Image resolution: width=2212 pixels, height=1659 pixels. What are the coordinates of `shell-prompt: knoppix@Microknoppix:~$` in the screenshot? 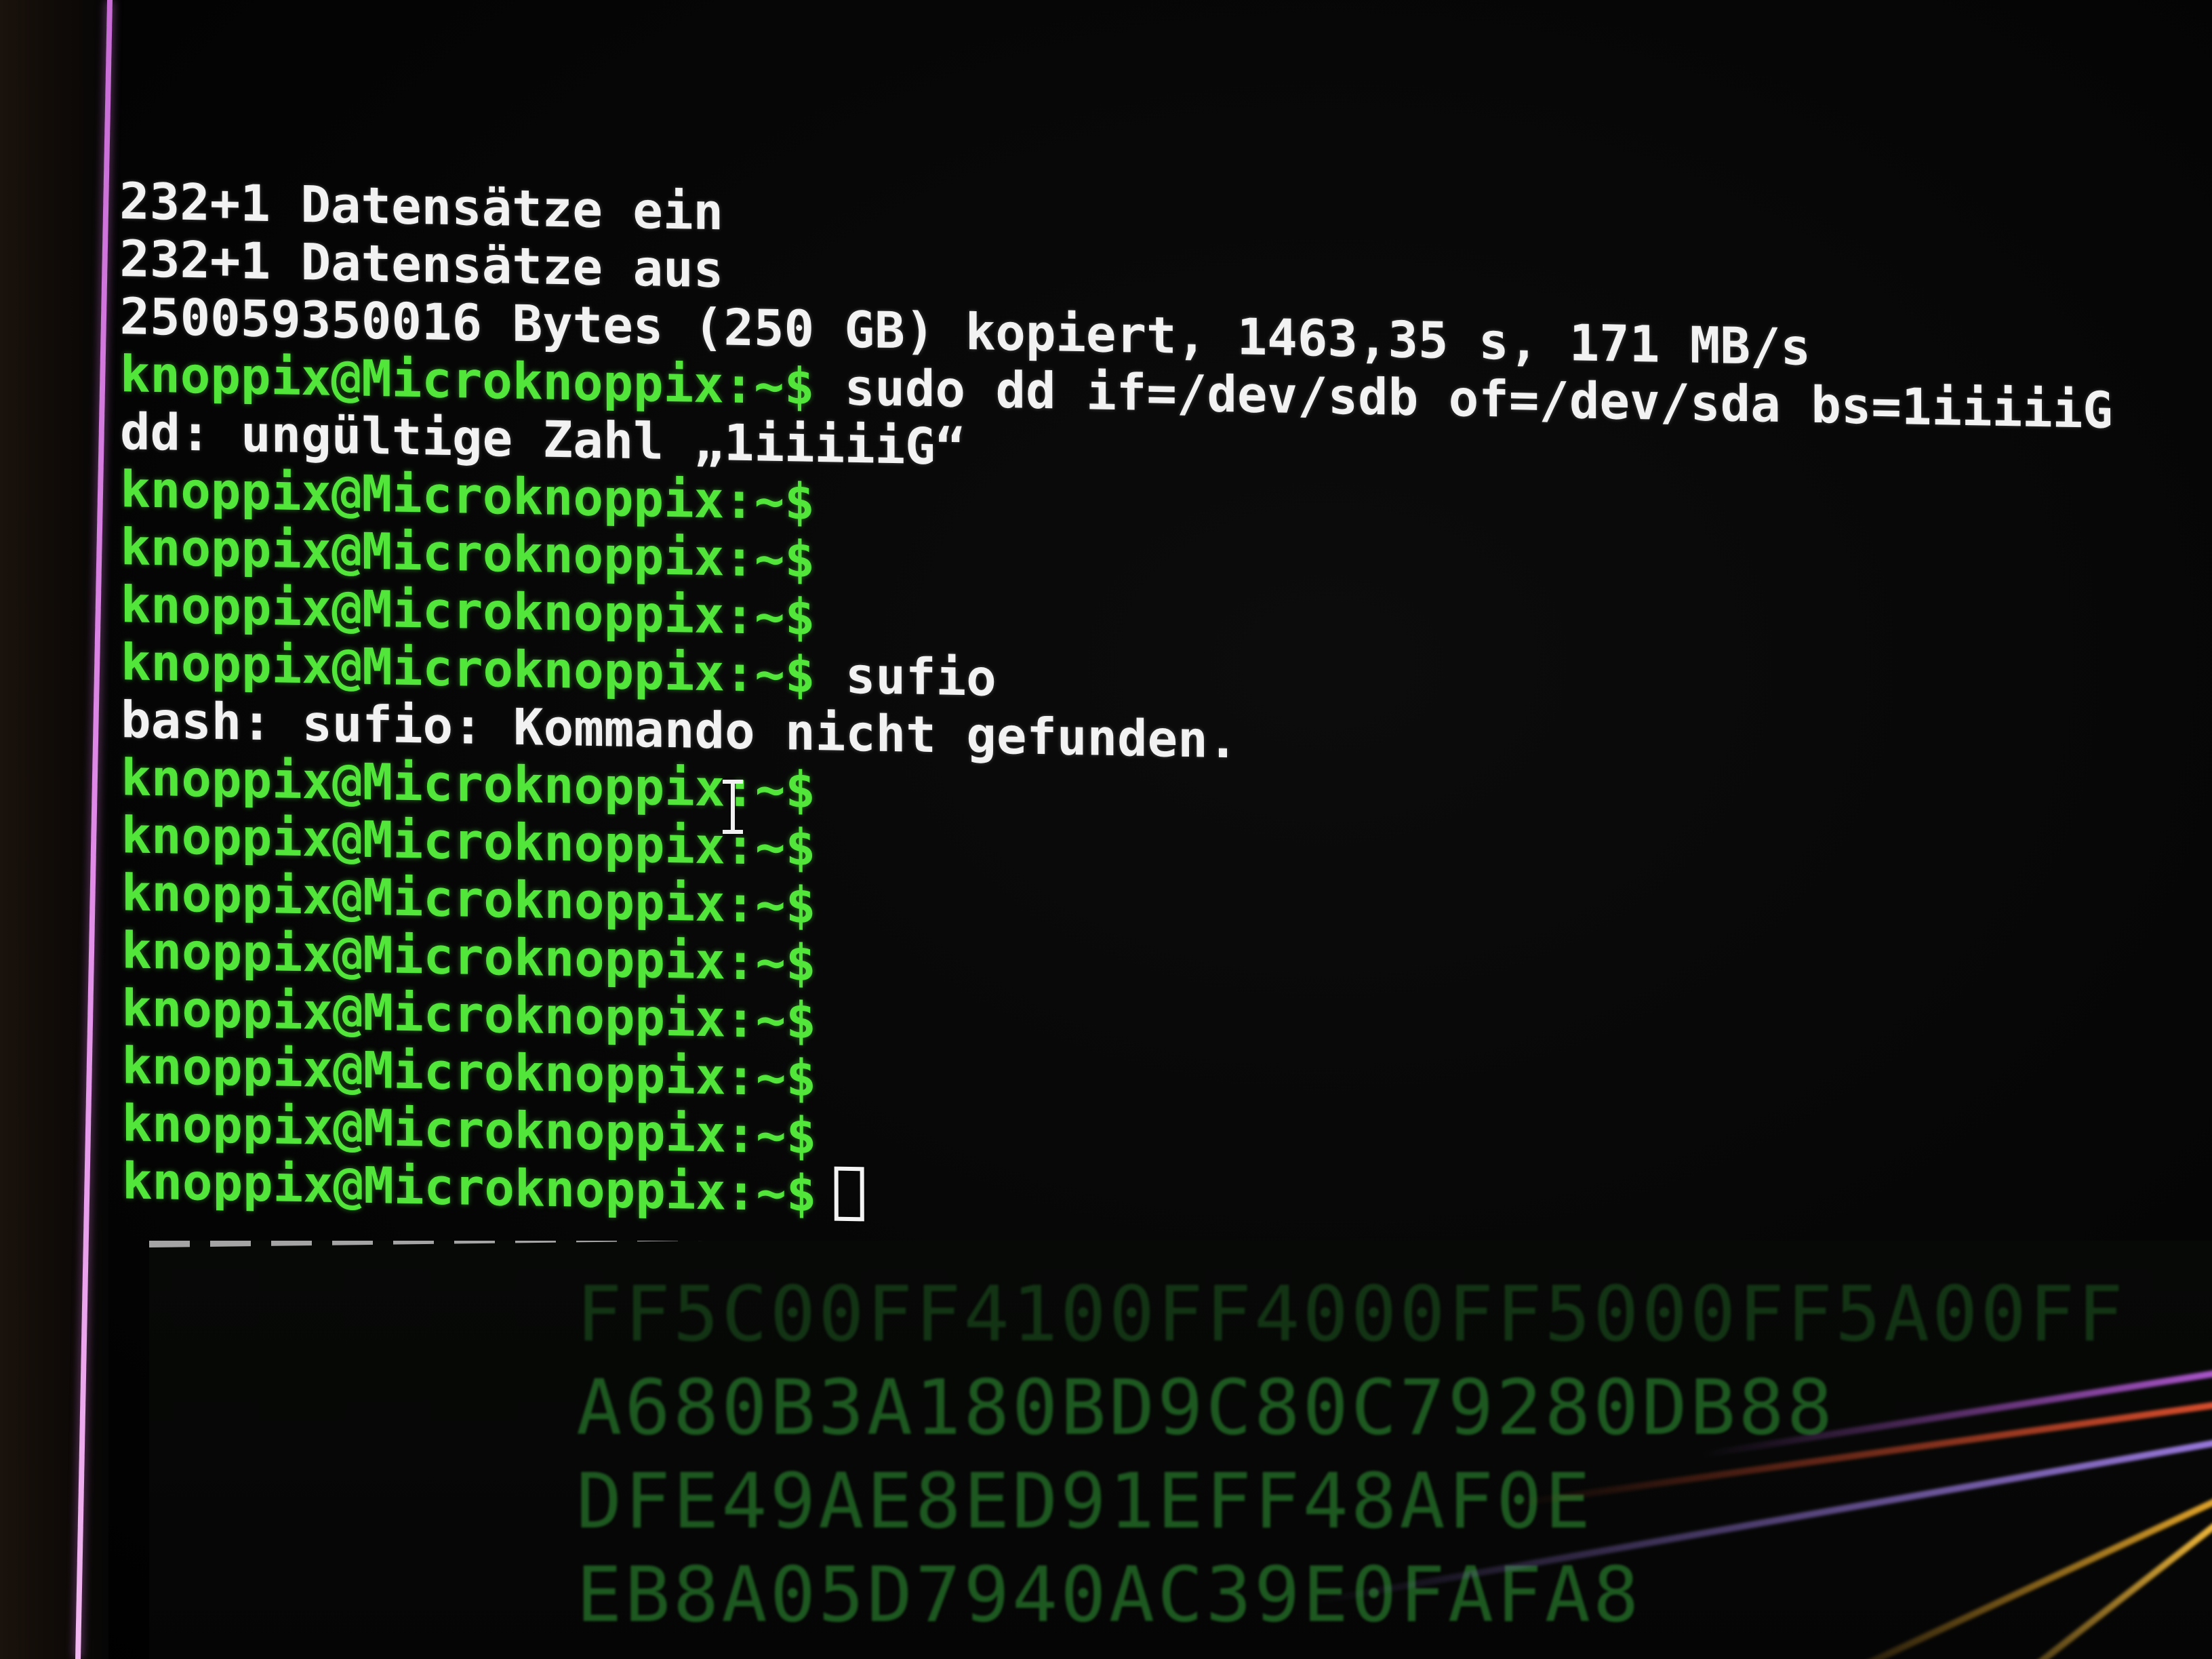 It's located at (469, 1188).